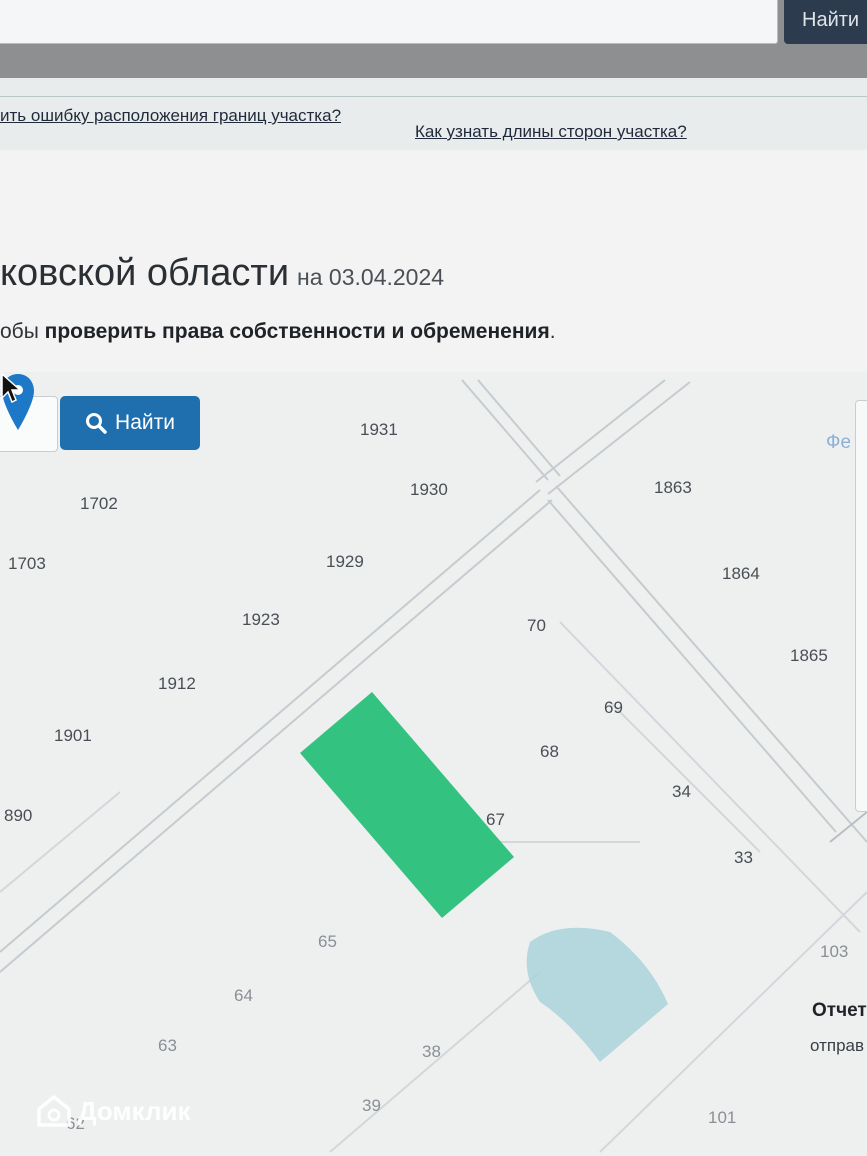 This screenshot has width=867, height=1156. I want to click on watermark: Домклик, so click(113, 1111).